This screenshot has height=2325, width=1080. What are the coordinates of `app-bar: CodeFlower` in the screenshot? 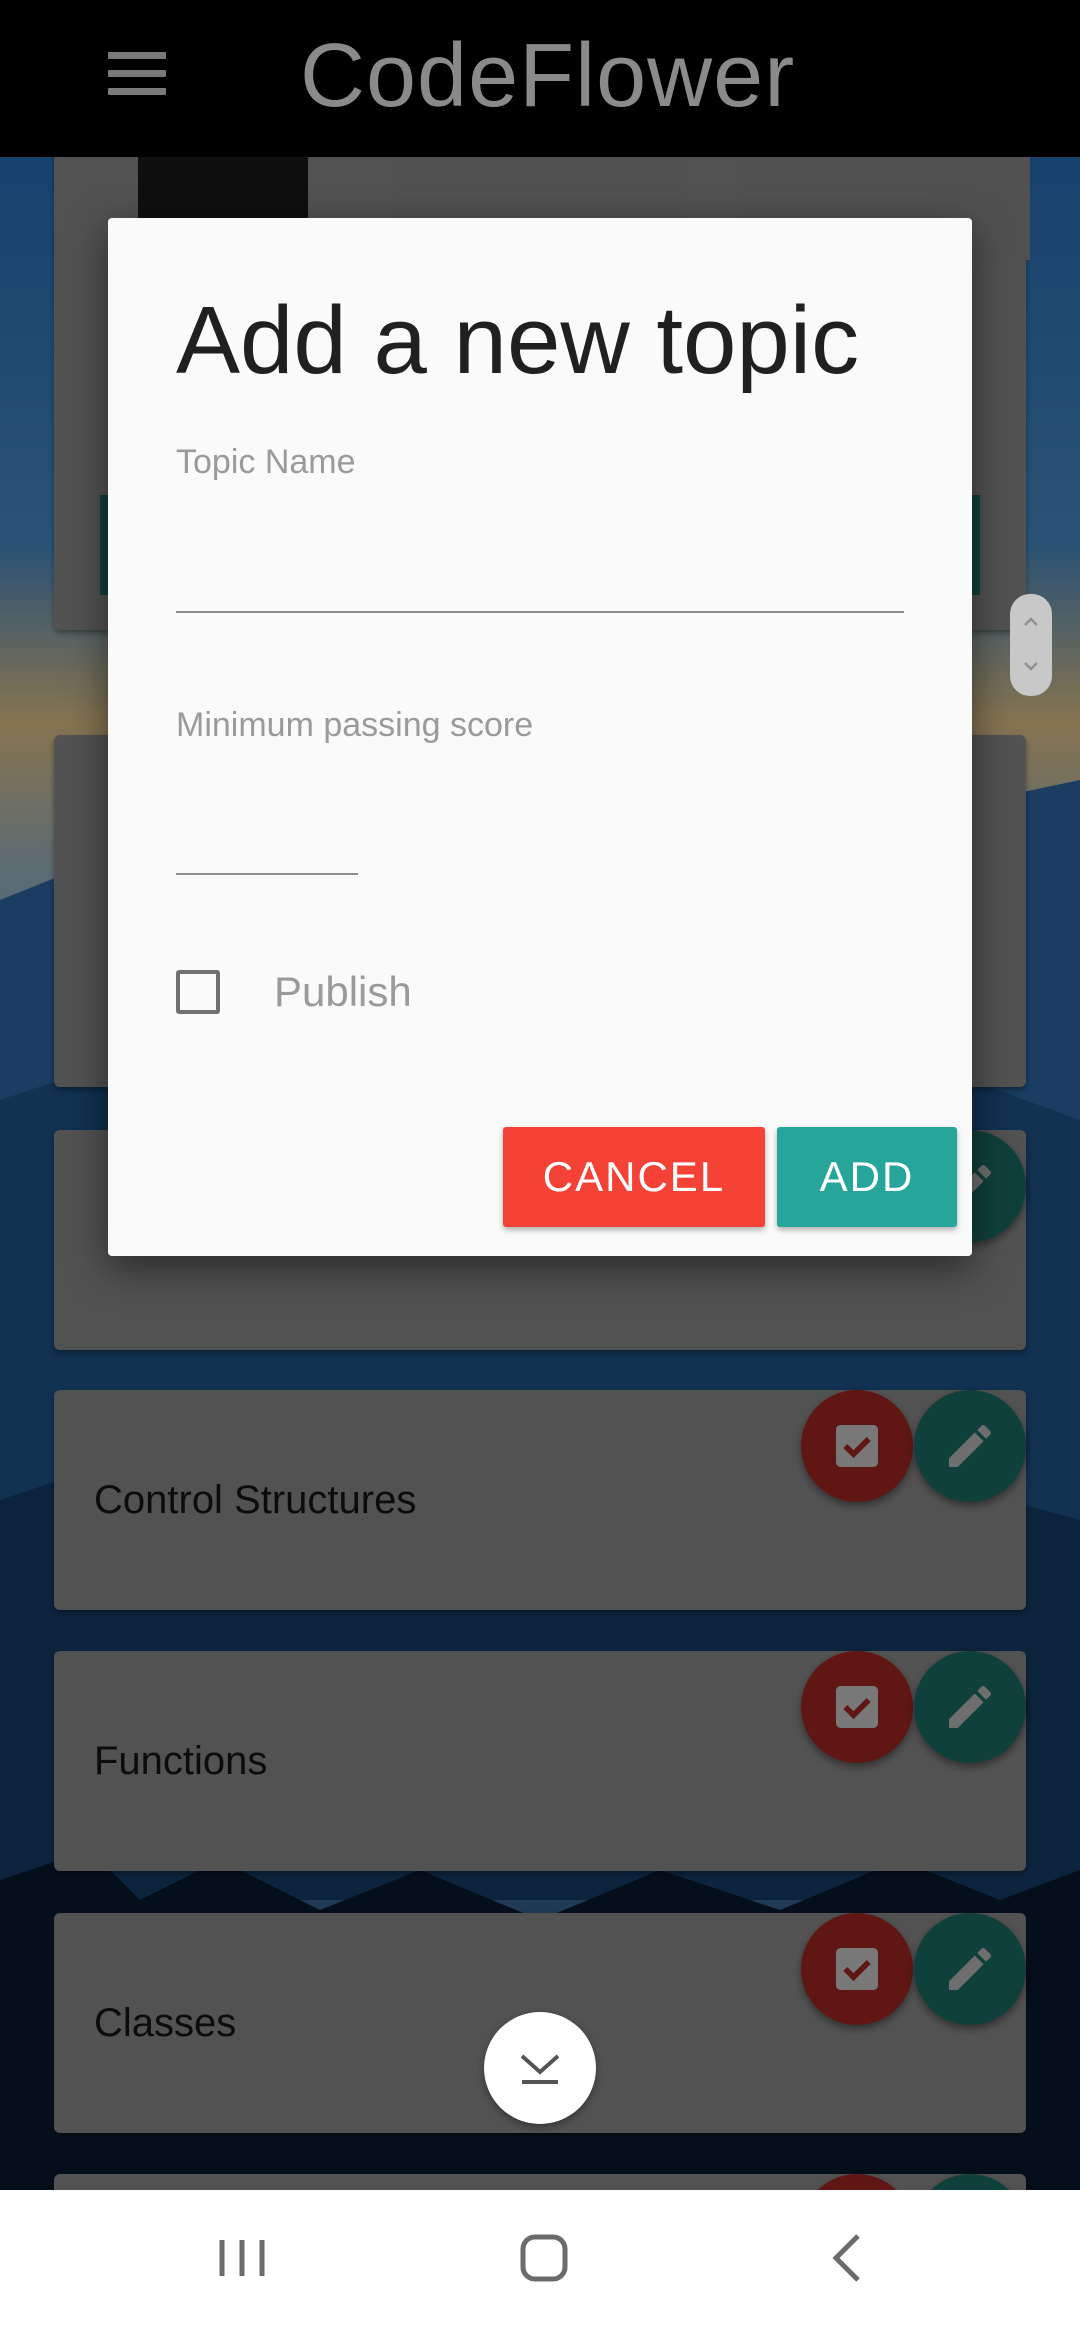 It's located at (540, 78).